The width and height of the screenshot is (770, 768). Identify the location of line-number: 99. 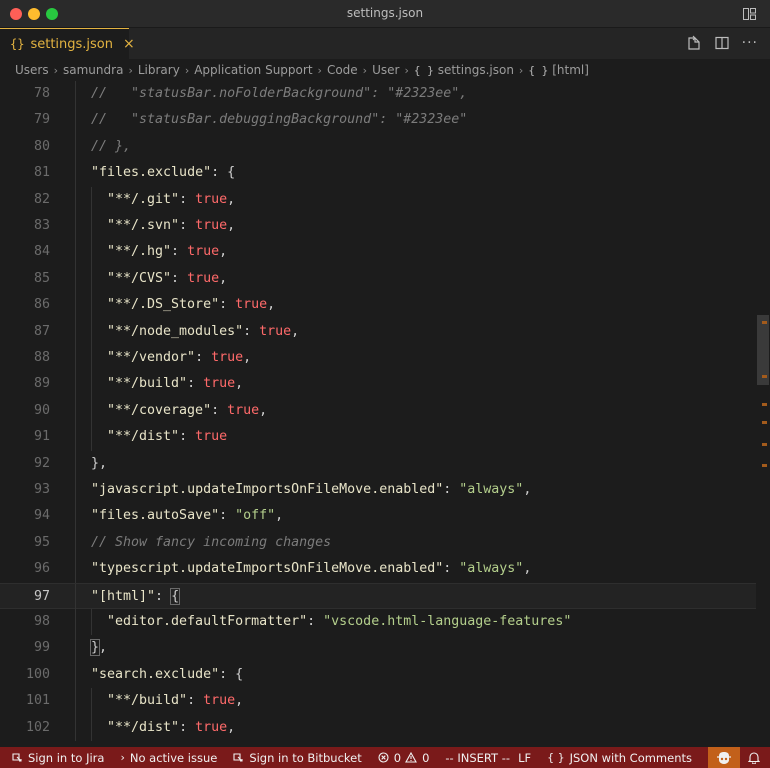
(41, 648).